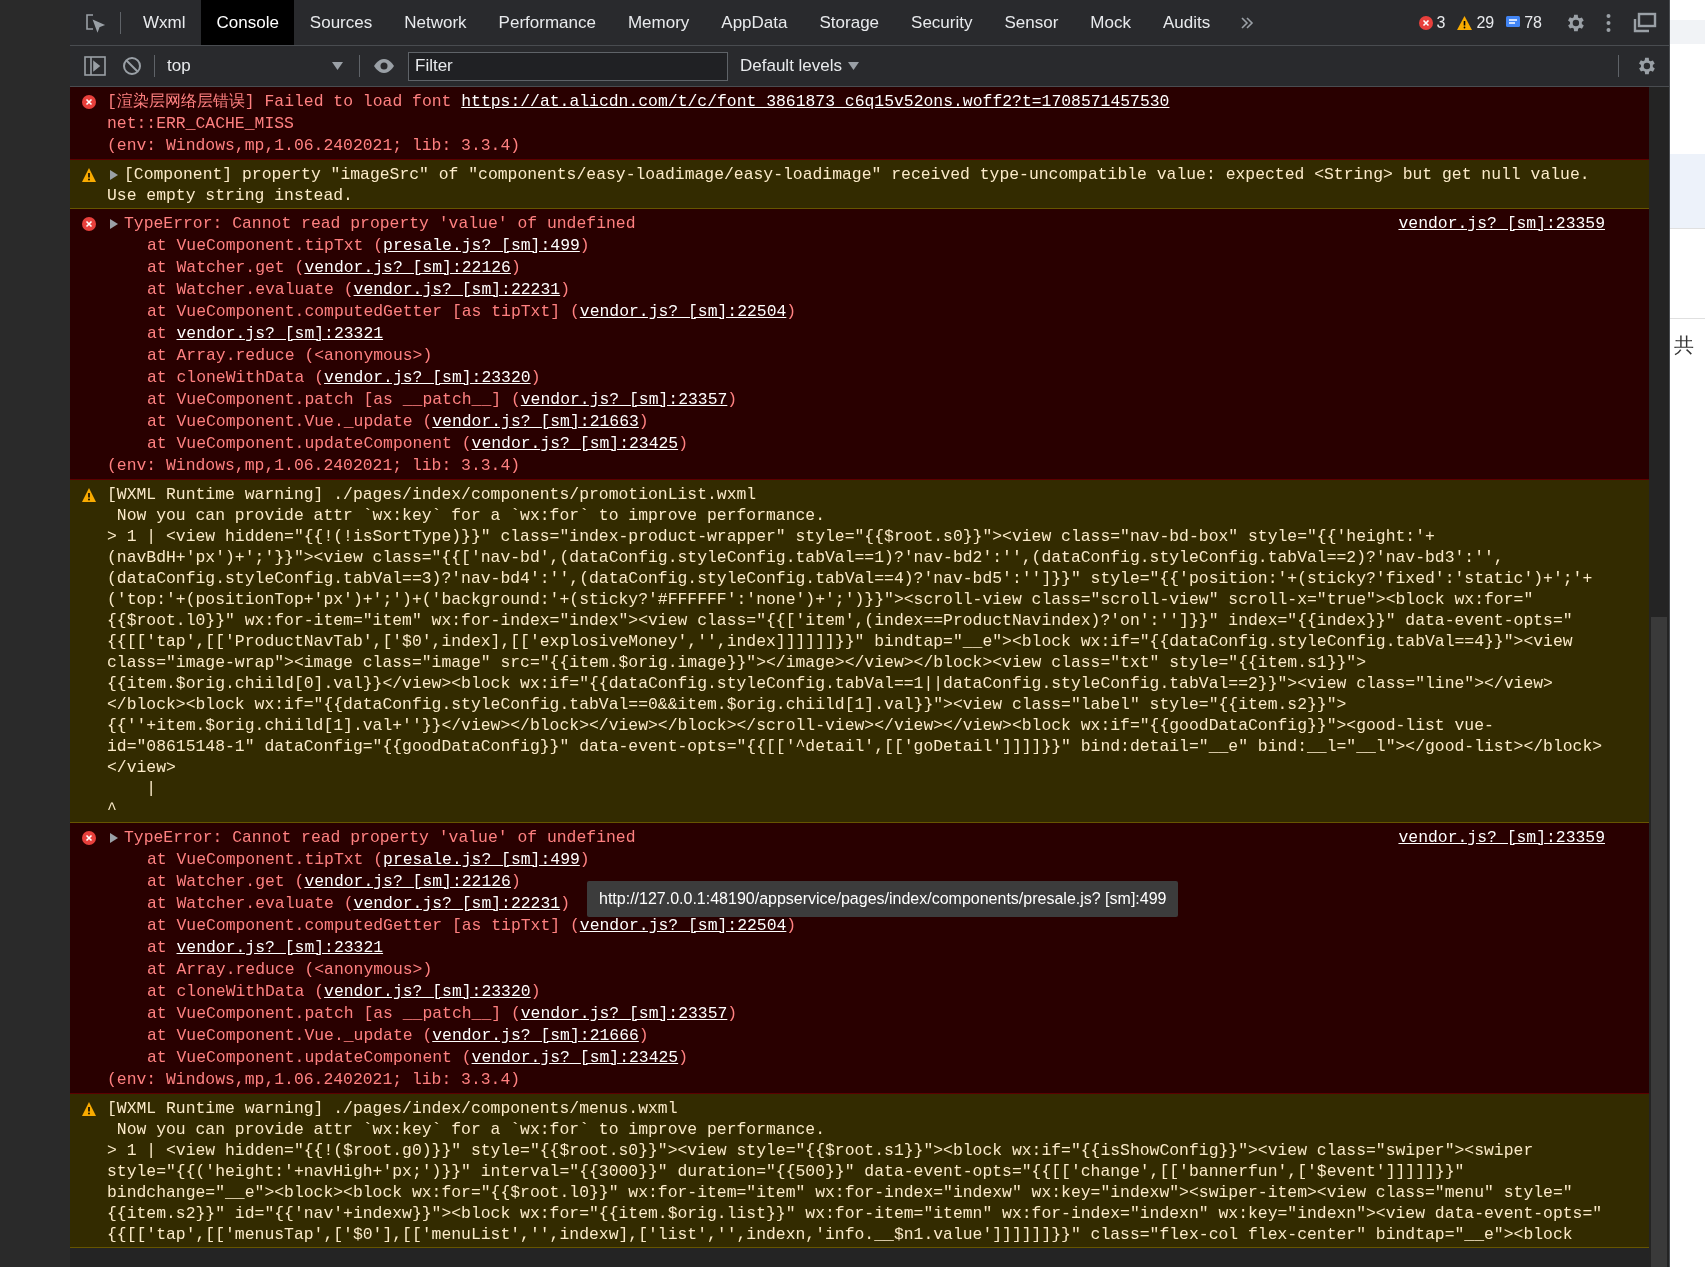  I want to click on message-line: </view>, so click(141, 767).